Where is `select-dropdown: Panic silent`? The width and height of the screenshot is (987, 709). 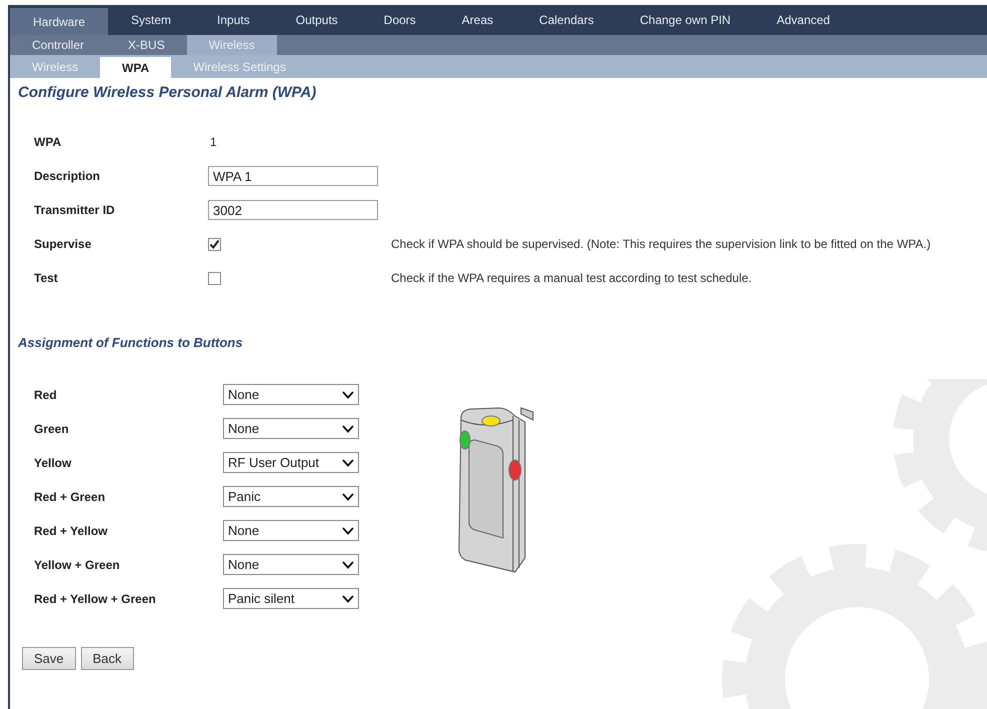
select-dropdown: Panic silent is located at coordinates (291, 598).